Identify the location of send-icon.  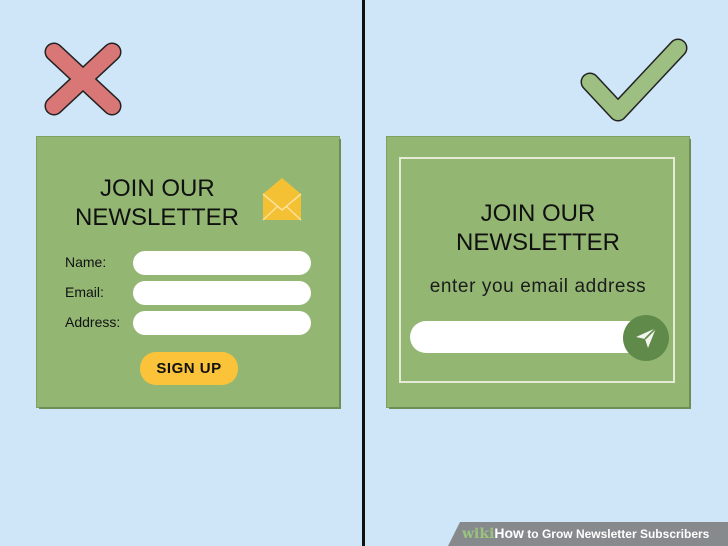
(646, 337).